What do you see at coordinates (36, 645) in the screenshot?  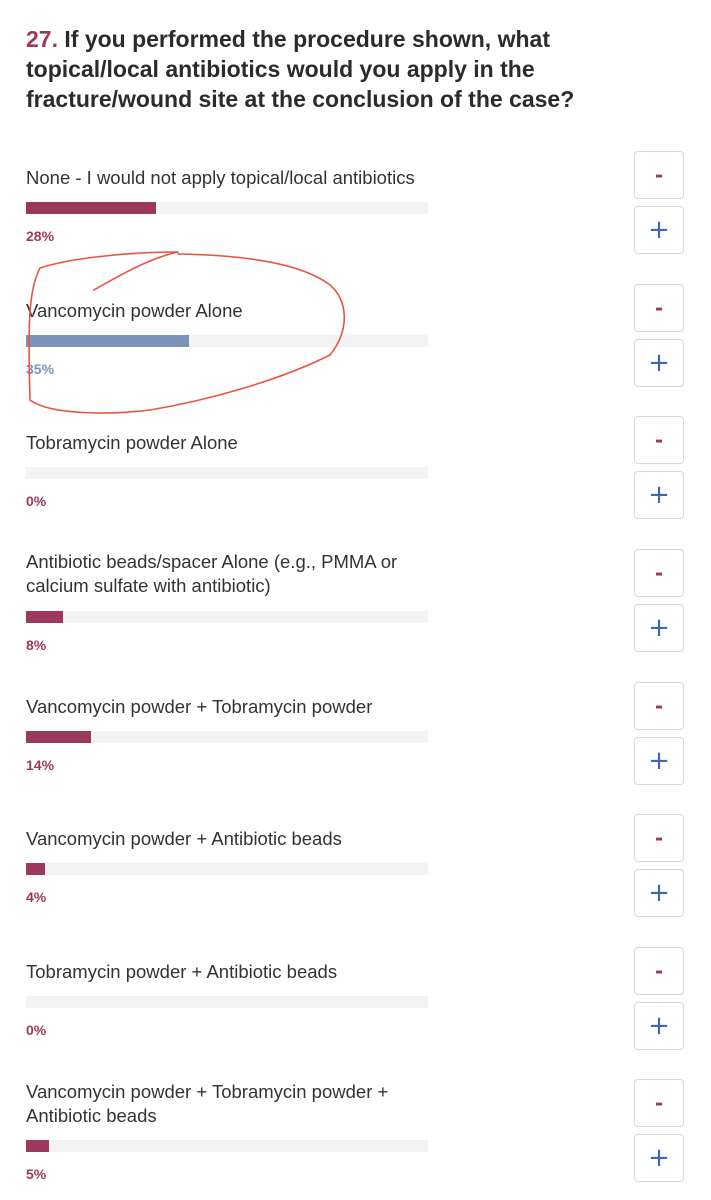 I see `percent-label: 8%` at bounding box center [36, 645].